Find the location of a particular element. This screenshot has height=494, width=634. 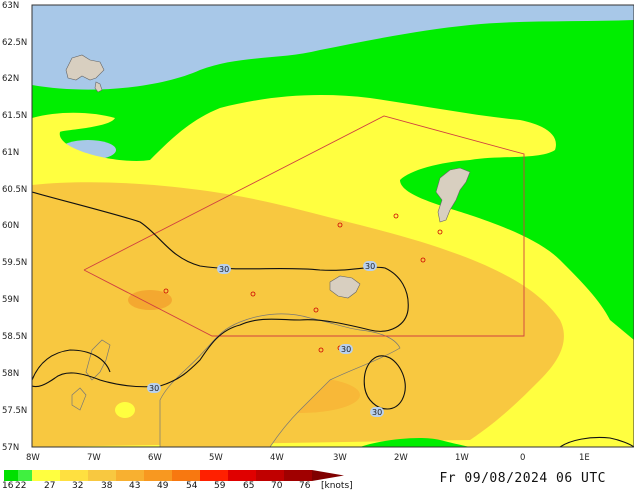

lon-label: 2W is located at coordinates (401, 458).